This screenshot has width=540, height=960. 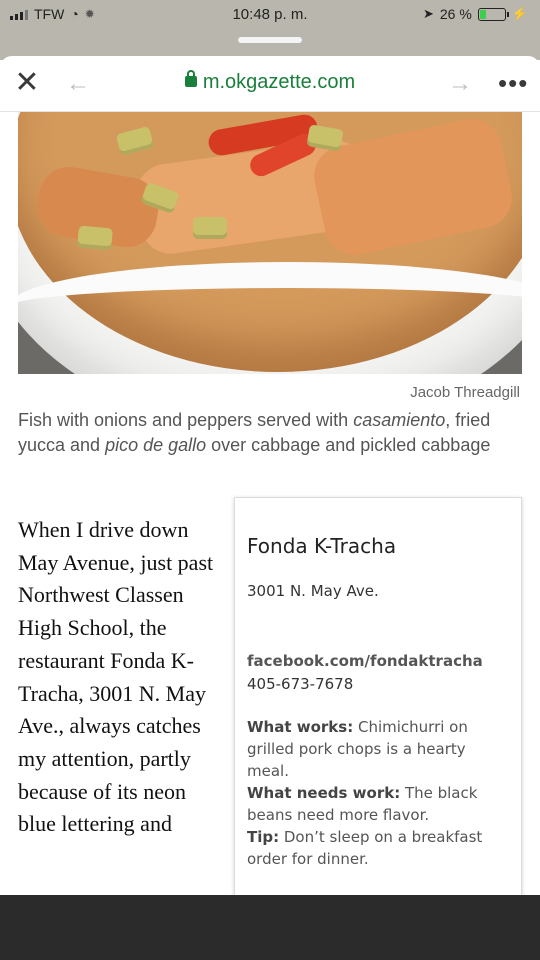 I want to click on restaurant-address: 3001 N. May Ave., so click(x=313, y=591).